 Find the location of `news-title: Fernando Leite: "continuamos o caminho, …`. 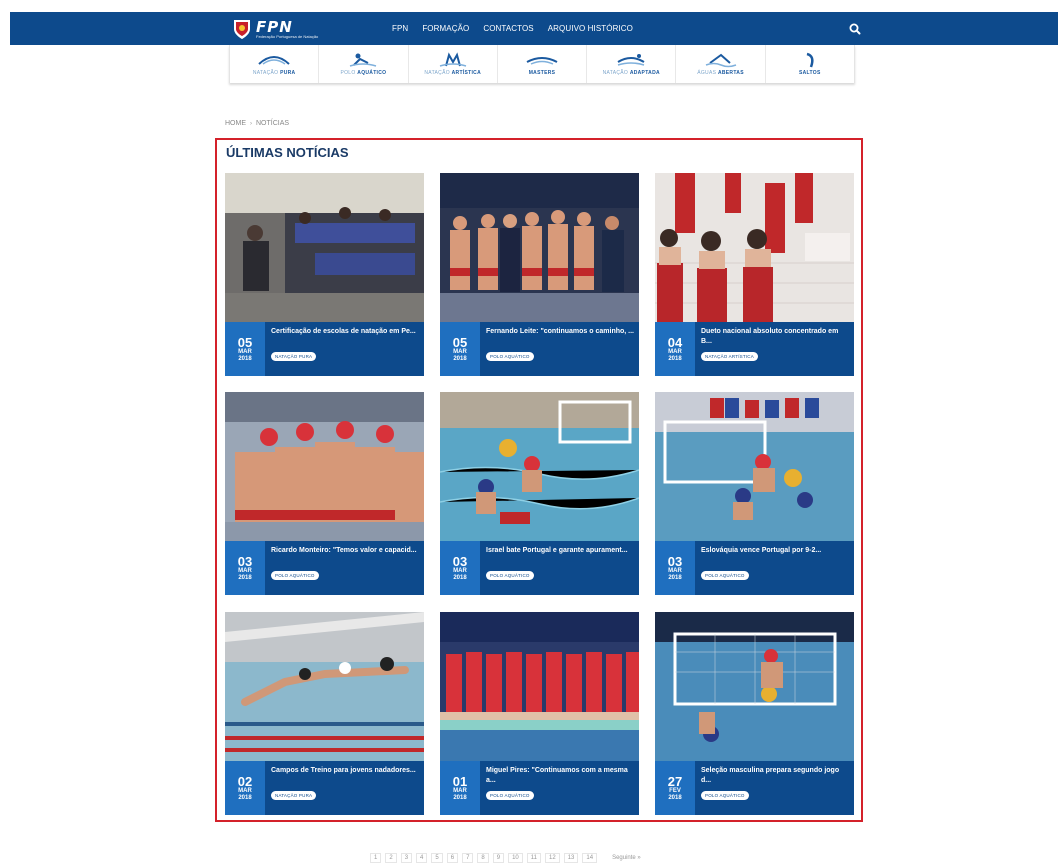

news-title: Fernando Leite: "continuamos o caminho, … is located at coordinates (560, 332).